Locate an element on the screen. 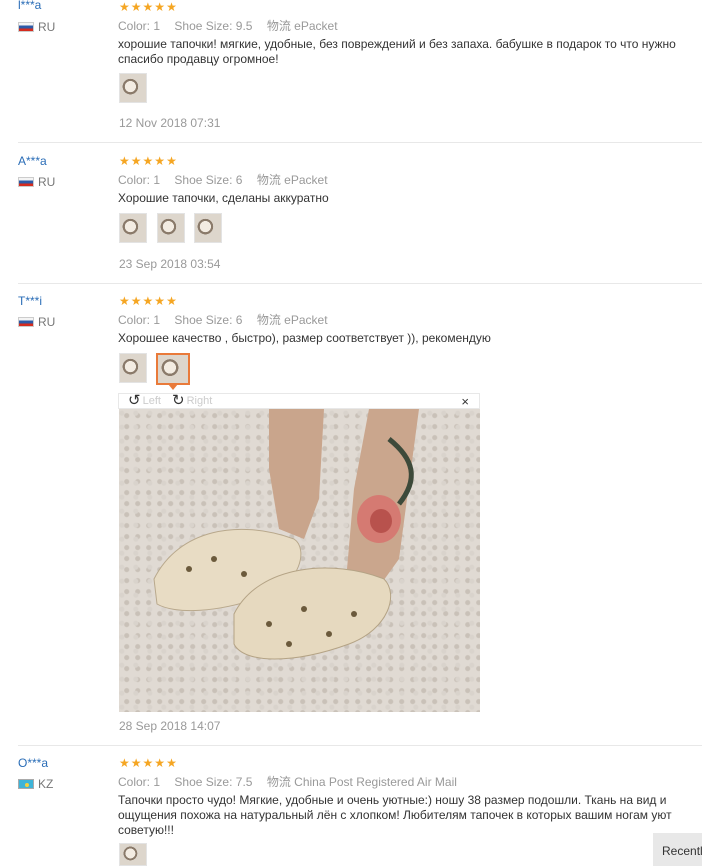 The height and width of the screenshot is (866, 702). reviewer-name: O***a is located at coordinates (33, 763).